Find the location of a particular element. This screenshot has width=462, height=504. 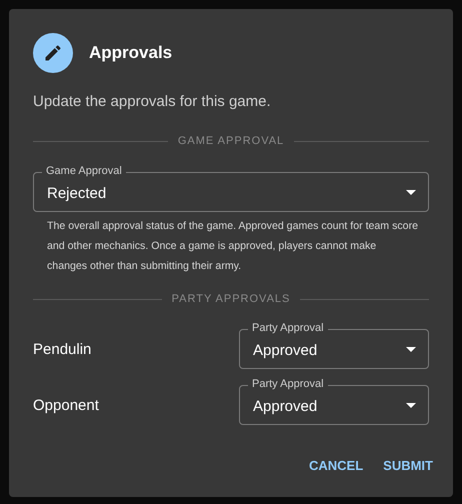

party-name: Opponent is located at coordinates (66, 405).